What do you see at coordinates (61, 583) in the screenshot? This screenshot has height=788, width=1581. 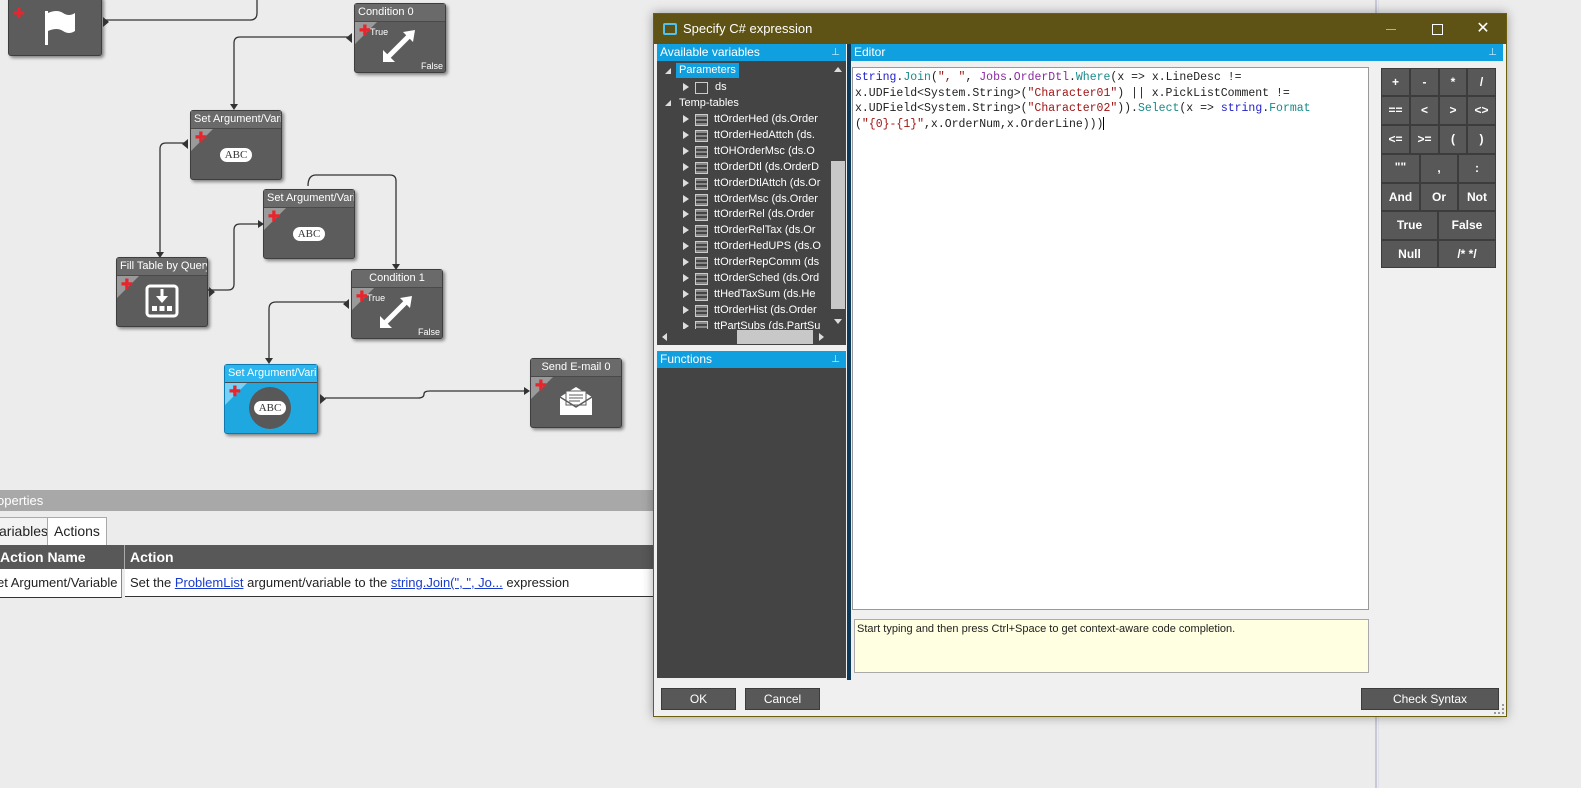 I see `action-name-cell: et Argument/Variable 1` at bounding box center [61, 583].